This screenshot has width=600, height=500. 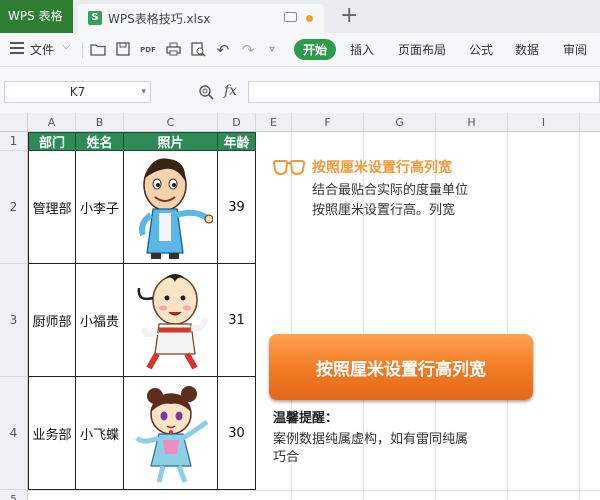 I want to click on chevron-down-icon: ⌵, so click(x=66, y=46).